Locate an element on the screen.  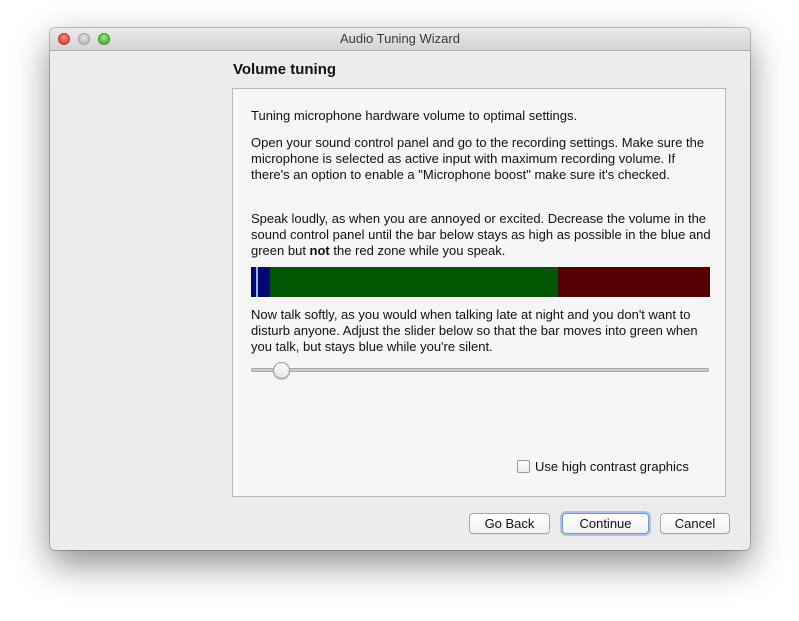
window-title: Audio Tuning Wizard is located at coordinates (400, 38).